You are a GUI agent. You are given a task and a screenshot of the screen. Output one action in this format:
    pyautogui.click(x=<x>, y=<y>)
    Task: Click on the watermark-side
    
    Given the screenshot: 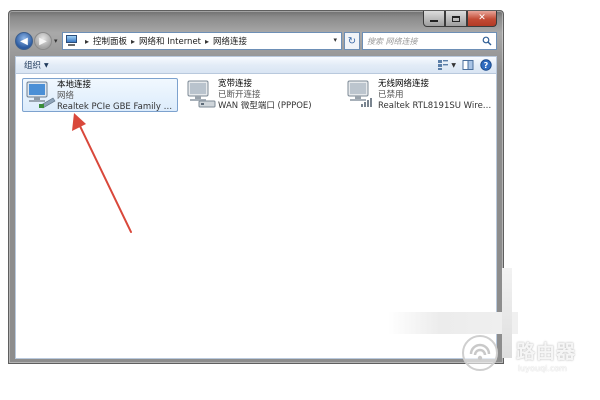 What is the action you would take?
    pyautogui.click(x=507, y=313)
    